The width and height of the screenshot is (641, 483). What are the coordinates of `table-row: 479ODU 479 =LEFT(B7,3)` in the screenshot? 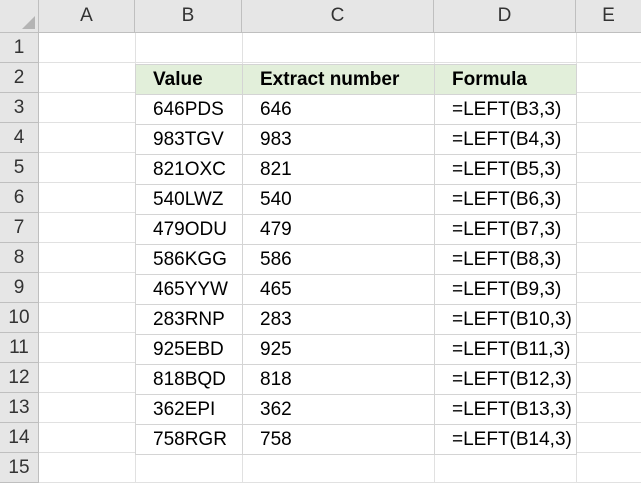 It's located at (356, 229).